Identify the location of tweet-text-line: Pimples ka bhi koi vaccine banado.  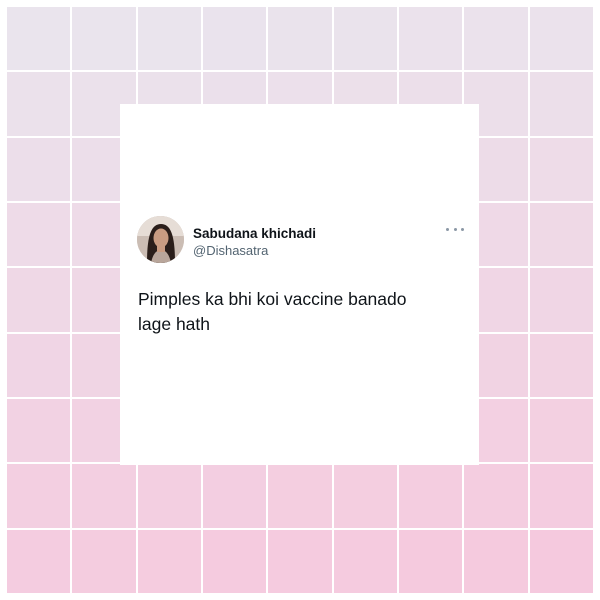
(272, 299).